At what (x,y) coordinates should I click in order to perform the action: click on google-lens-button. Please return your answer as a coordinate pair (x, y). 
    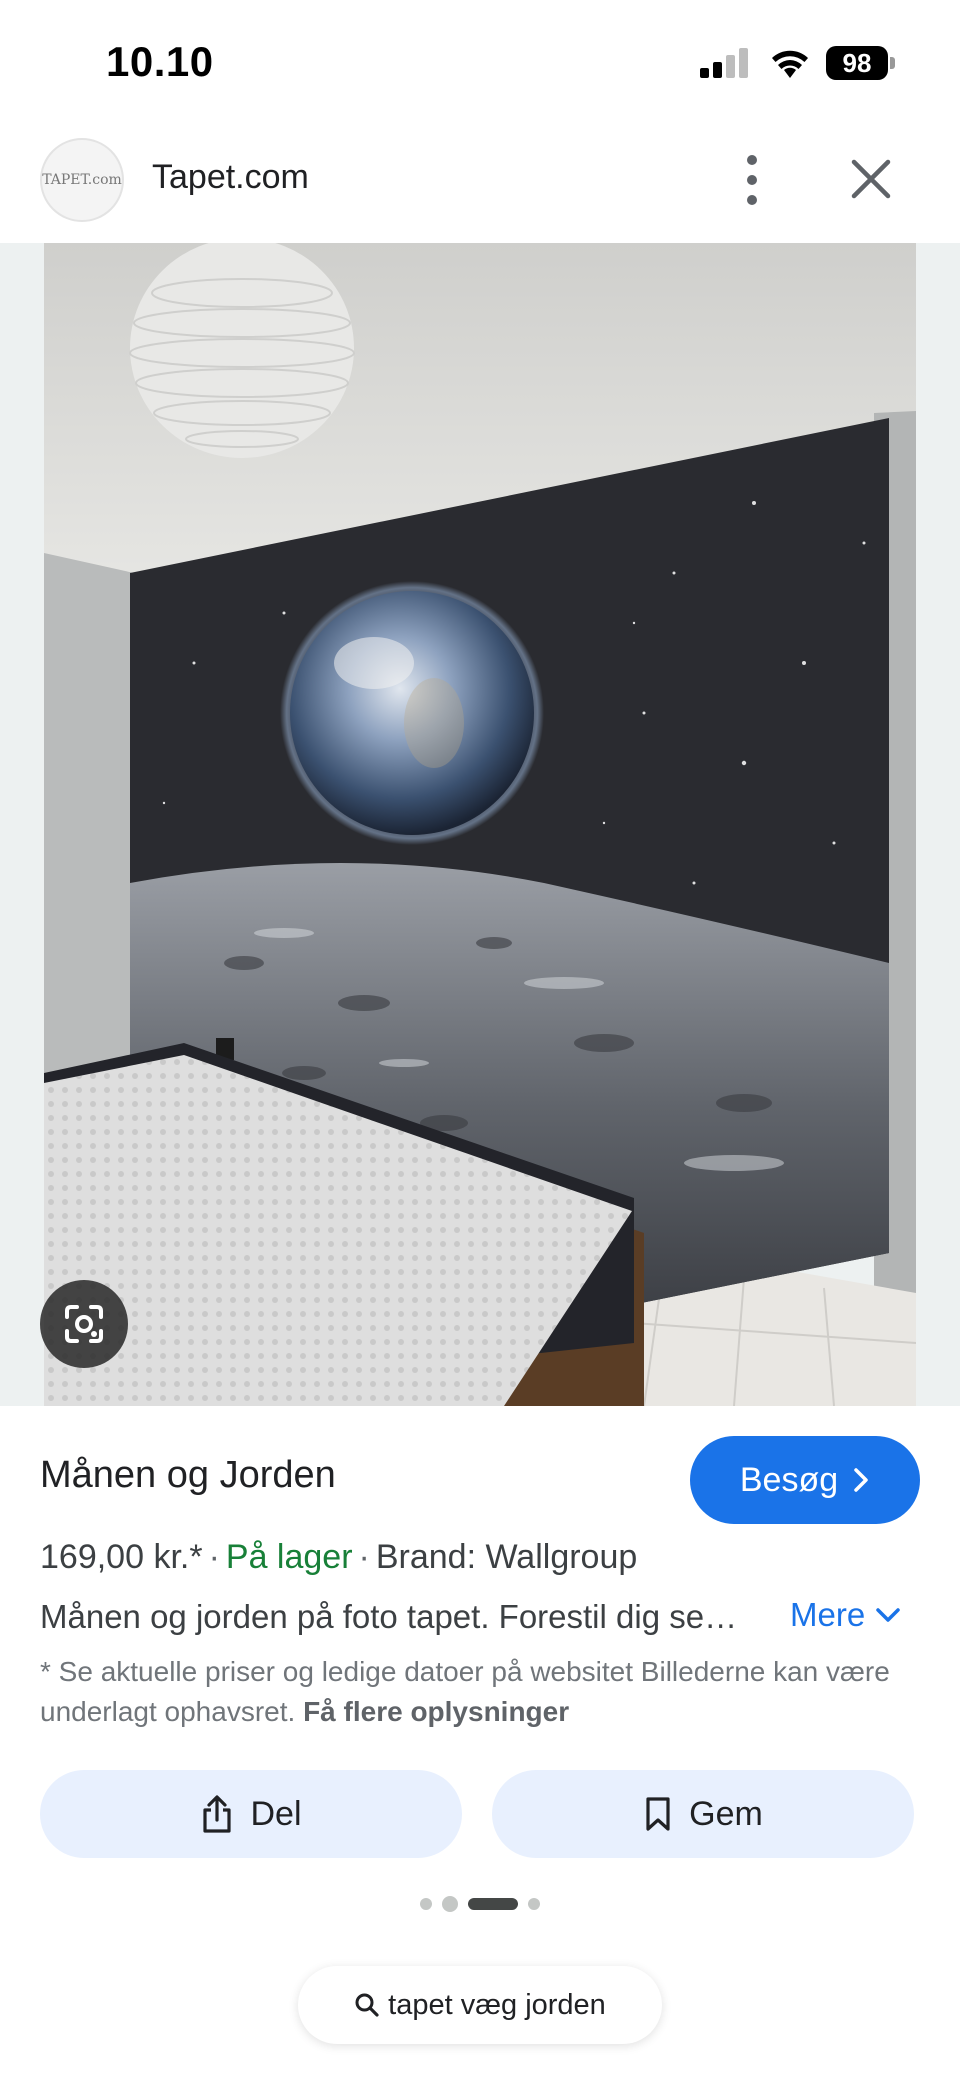
    Looking at the image, I should click on (84, 1324).